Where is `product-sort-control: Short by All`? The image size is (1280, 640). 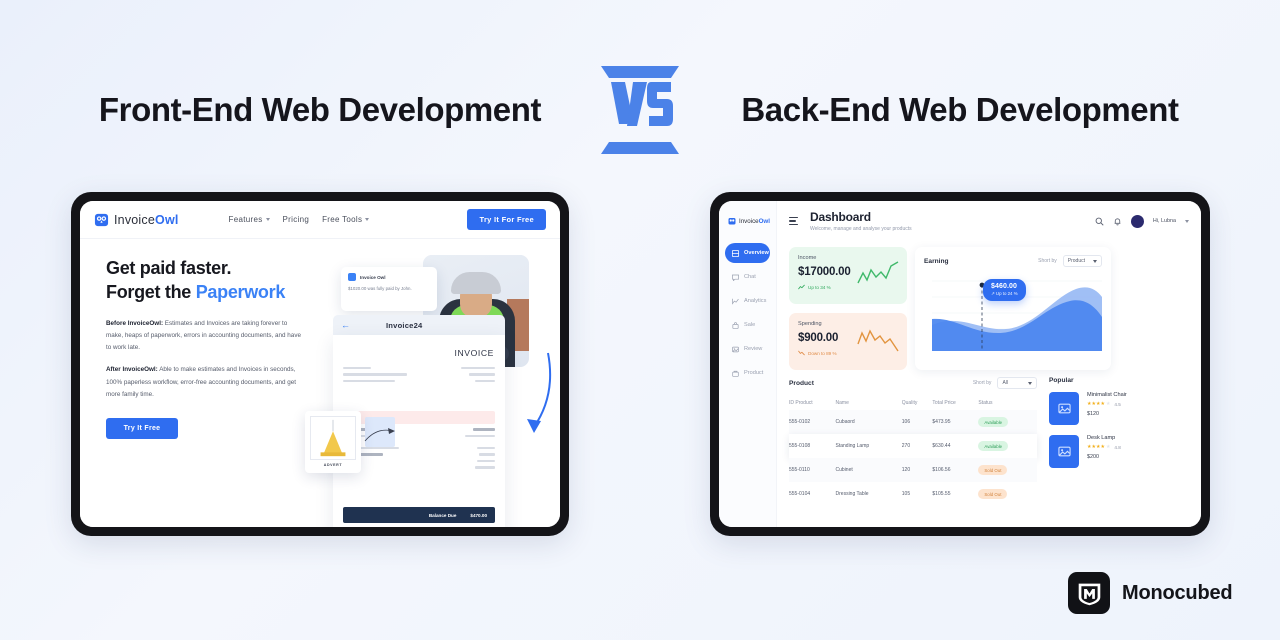 product-sort-control: Short by All is located at coordinates (1005, 383).